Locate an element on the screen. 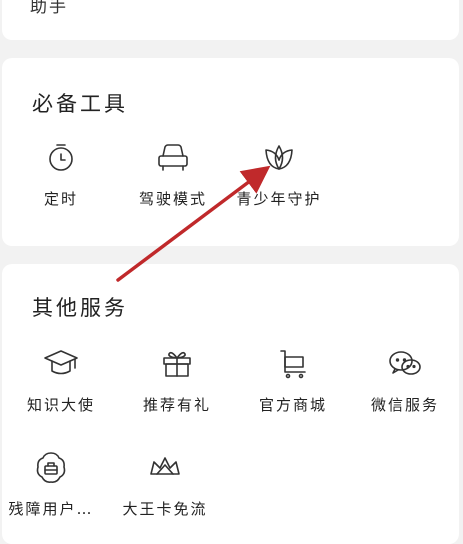  service-item-dawang-card: 大王卡免流 is located at coordinates (165, 483).